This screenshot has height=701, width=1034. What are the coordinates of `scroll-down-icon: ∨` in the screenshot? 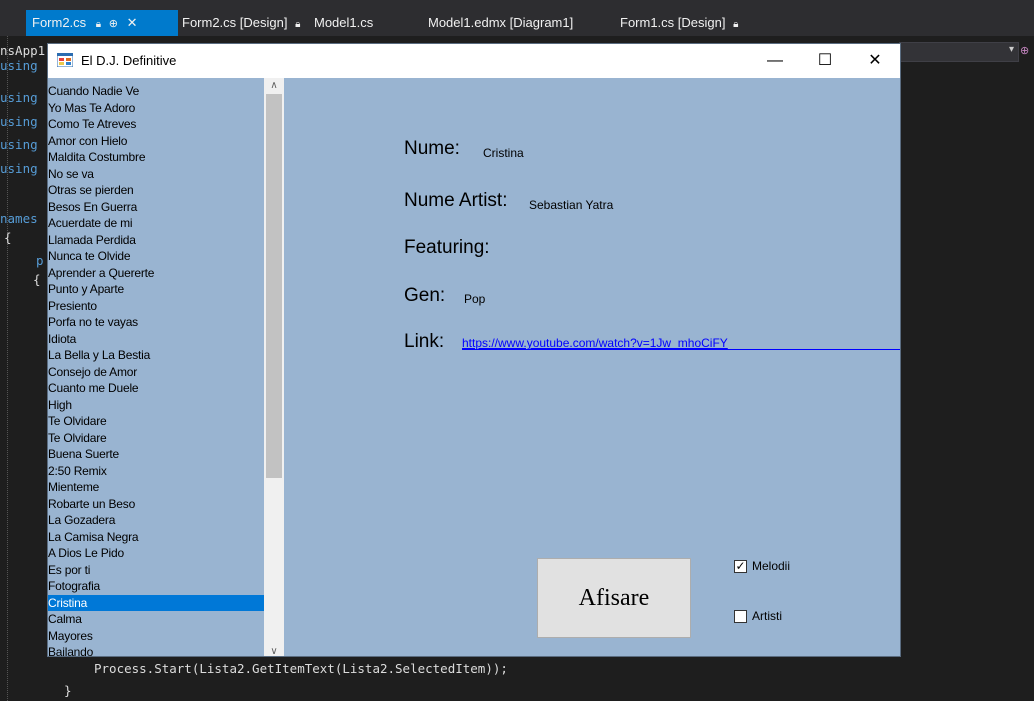 It's located at (274, 652).